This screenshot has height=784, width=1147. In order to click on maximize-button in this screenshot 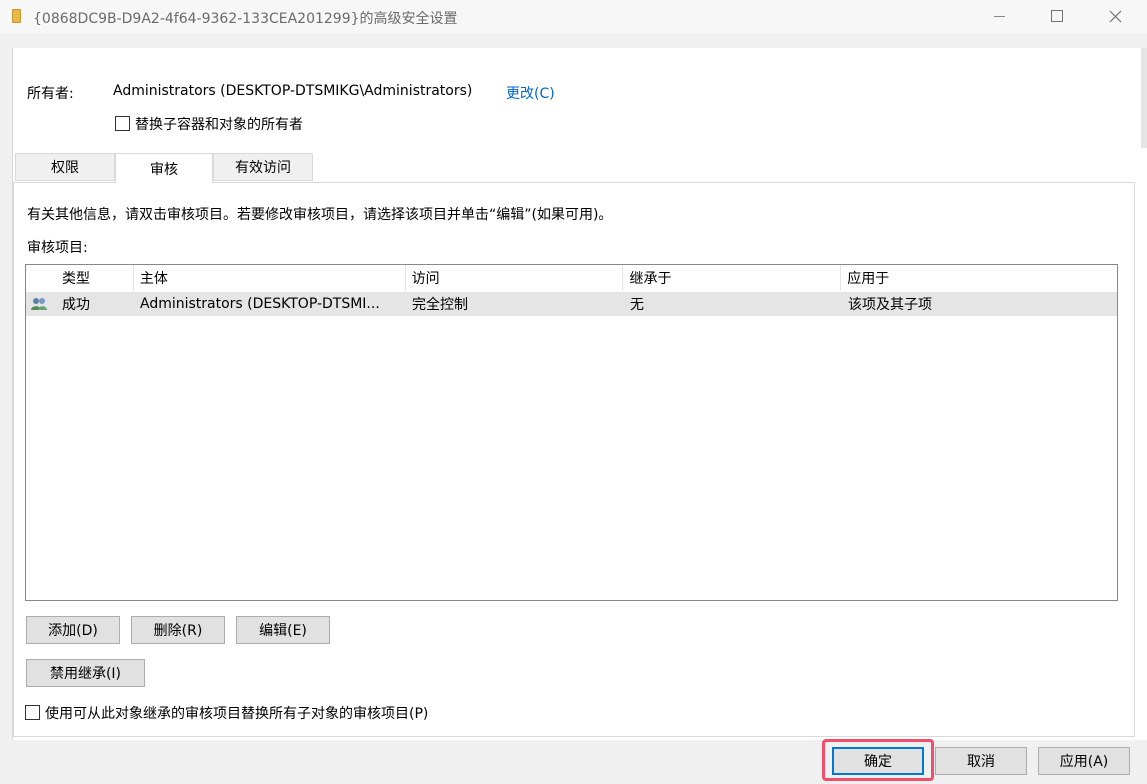, I will do `click(1057, 16)`.